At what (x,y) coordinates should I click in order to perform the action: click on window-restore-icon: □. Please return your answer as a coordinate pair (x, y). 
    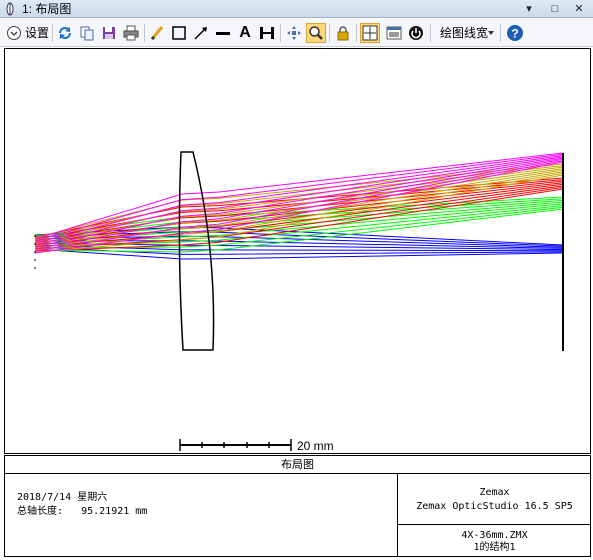
    Looking at the image, I should click on (555, 9).